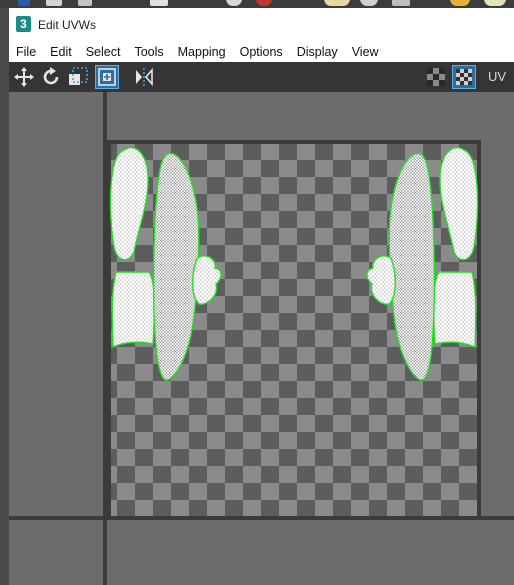  What do you see at coordinates (261, 24) in the screenshot?
I see `title-bar: 3 Edit UVWs` at bounding box center [261, 24].